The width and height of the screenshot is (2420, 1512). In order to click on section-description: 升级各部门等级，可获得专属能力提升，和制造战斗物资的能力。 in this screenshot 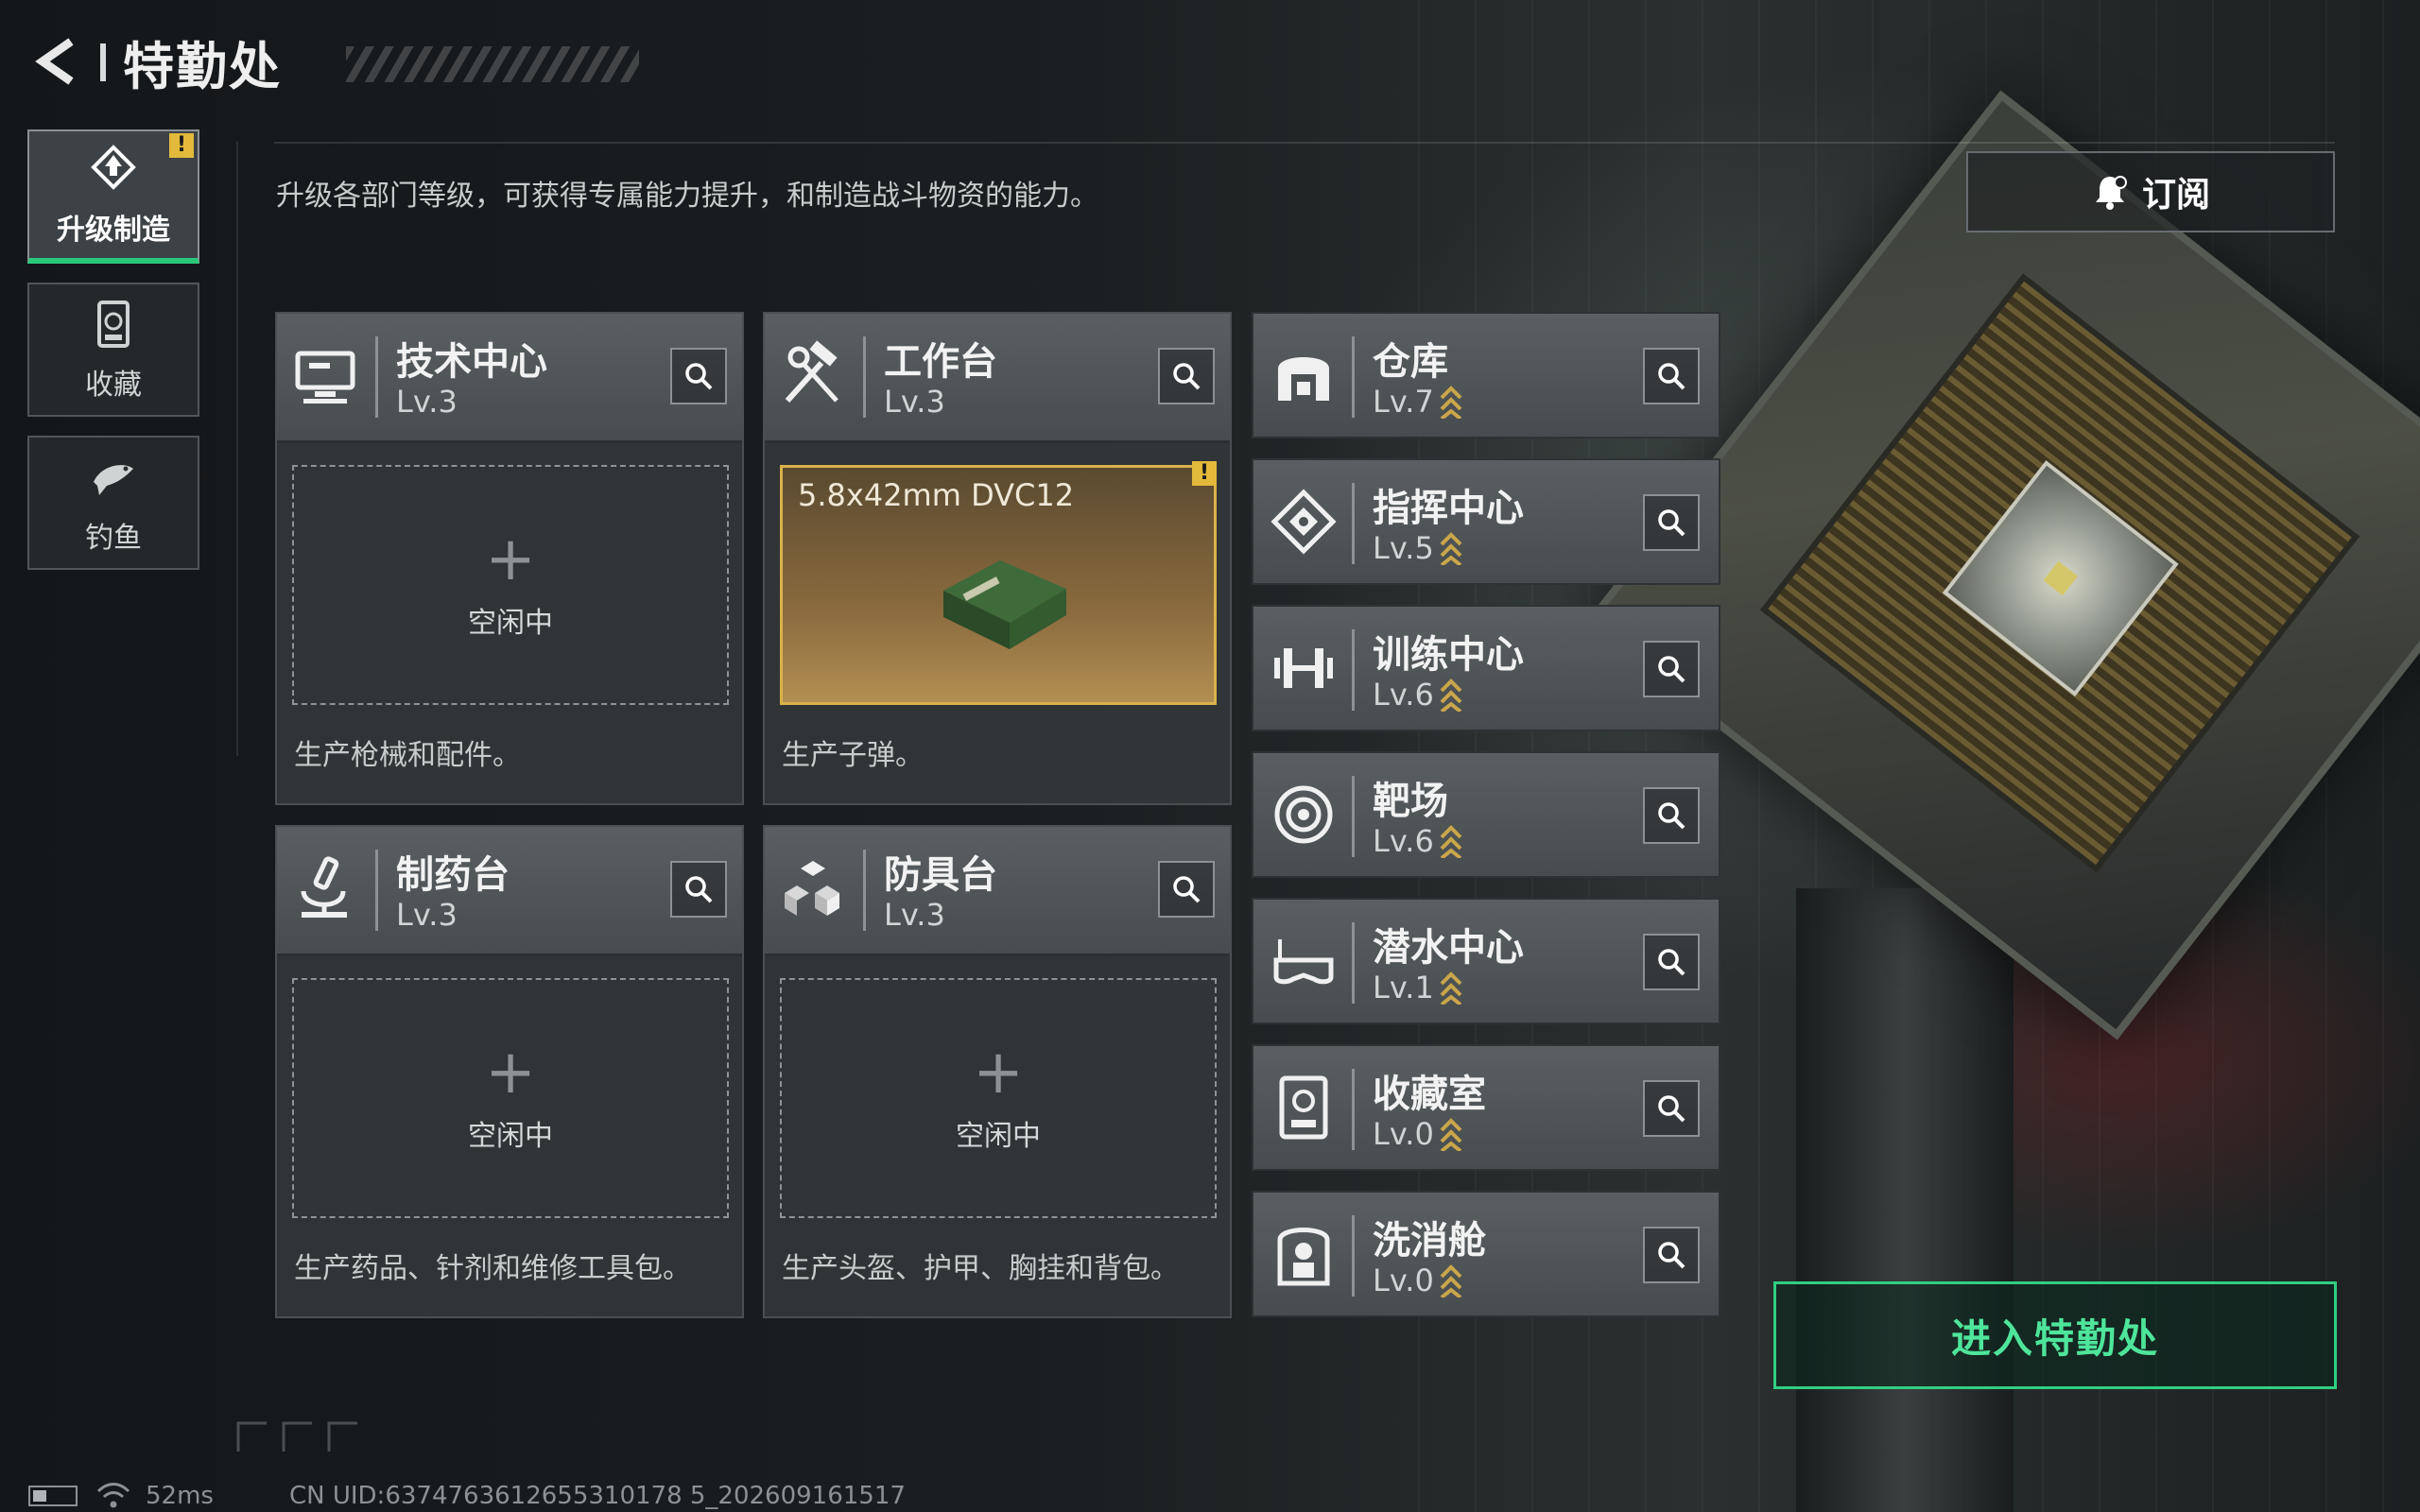, I will do `click(687, 196)`.